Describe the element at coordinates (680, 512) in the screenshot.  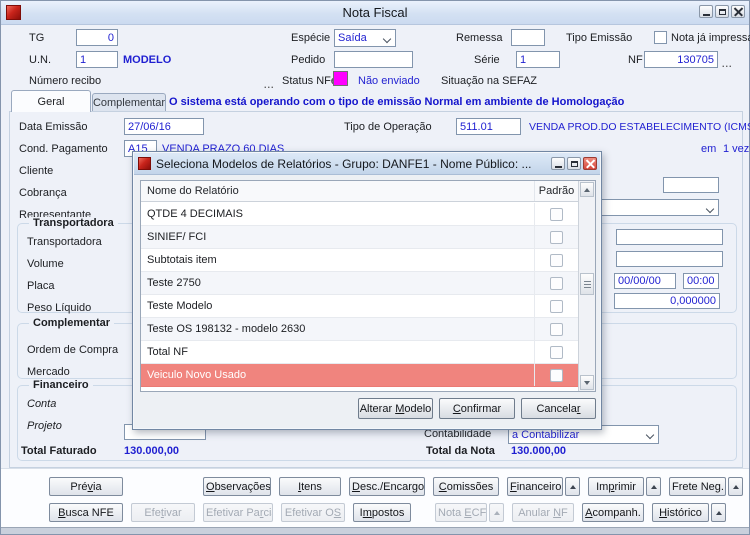
I see `action-hist-rico-button: Histórico` at that location.